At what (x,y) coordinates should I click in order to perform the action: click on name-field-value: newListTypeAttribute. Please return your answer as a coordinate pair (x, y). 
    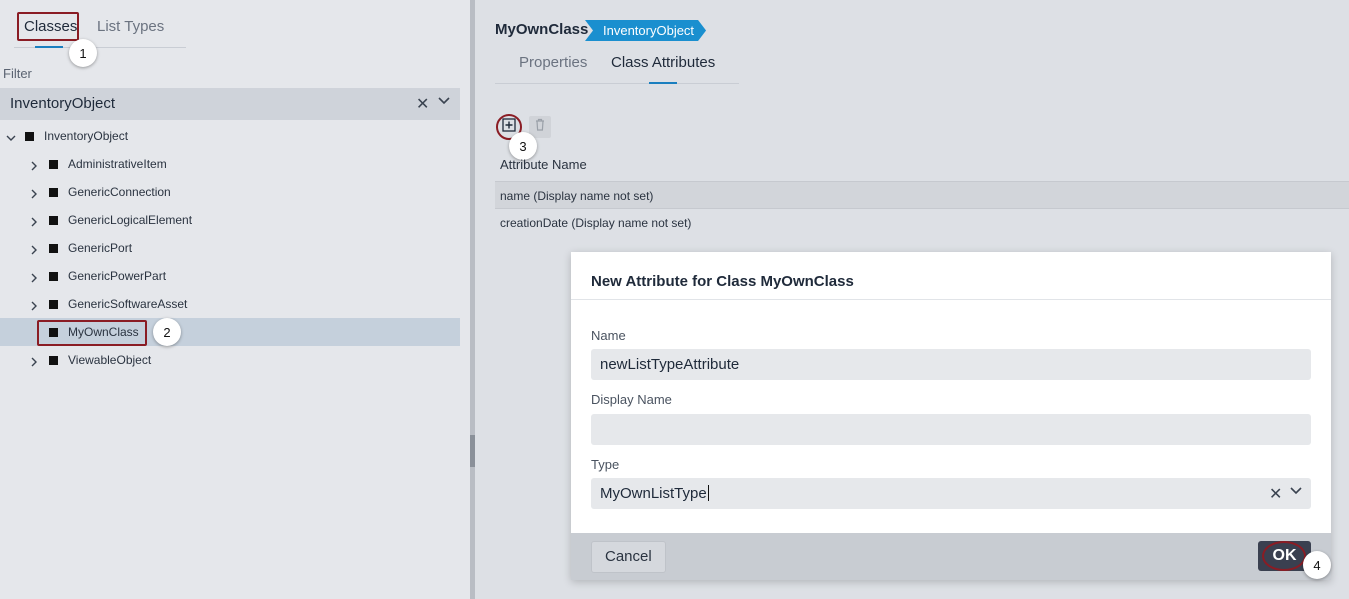
    Looking at the image, I should click on (670, 364).